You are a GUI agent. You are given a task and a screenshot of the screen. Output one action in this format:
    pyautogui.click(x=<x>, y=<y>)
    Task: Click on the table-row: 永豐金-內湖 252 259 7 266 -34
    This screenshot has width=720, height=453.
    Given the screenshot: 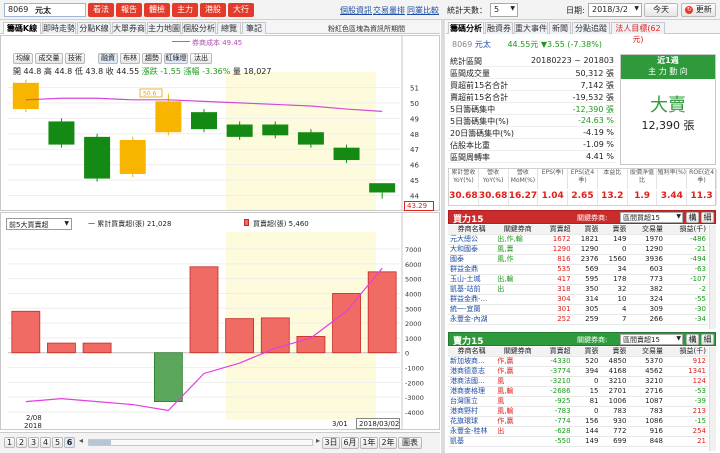 What is the action you would take?
    pyautogui.click(x=578, y=319)
    